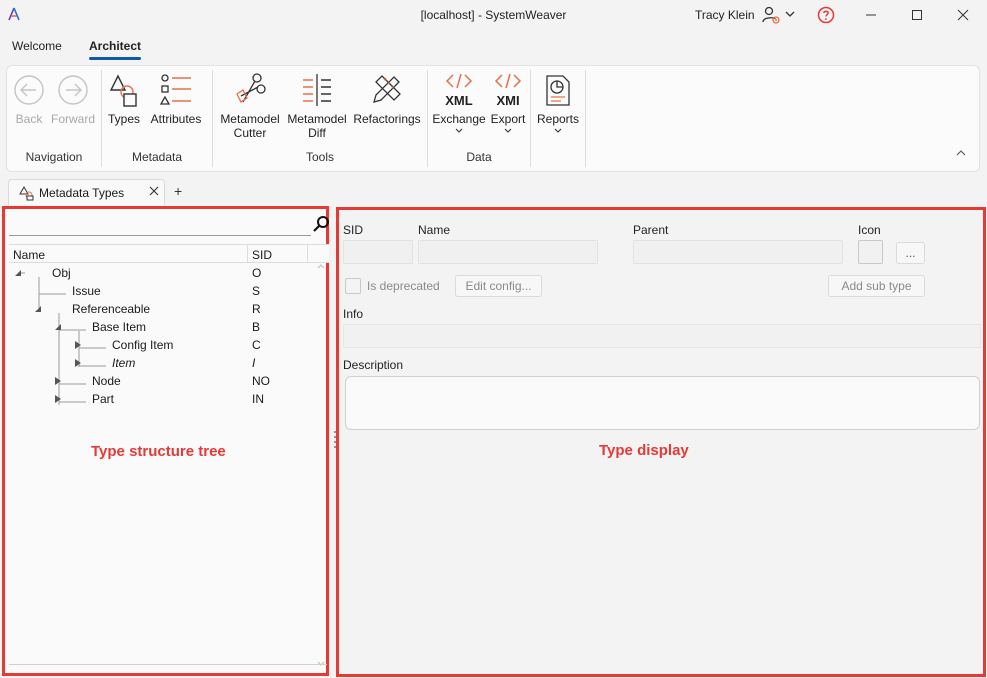  What do you see at coordinates (86, 291) in the screenshot?
I see `tree-node-name: Issue` at bounding box center [86, 291].